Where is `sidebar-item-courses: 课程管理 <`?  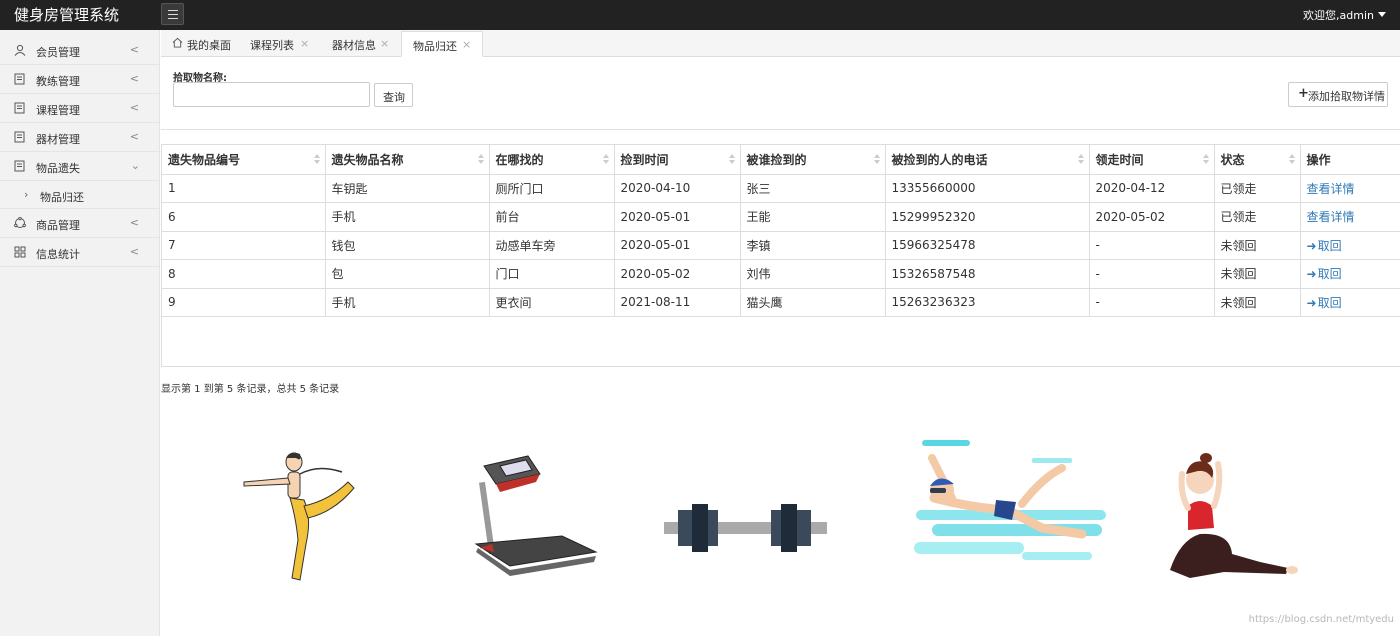 sidebar-item-courses: 课程管理 < is located at coordinates (79, 108).